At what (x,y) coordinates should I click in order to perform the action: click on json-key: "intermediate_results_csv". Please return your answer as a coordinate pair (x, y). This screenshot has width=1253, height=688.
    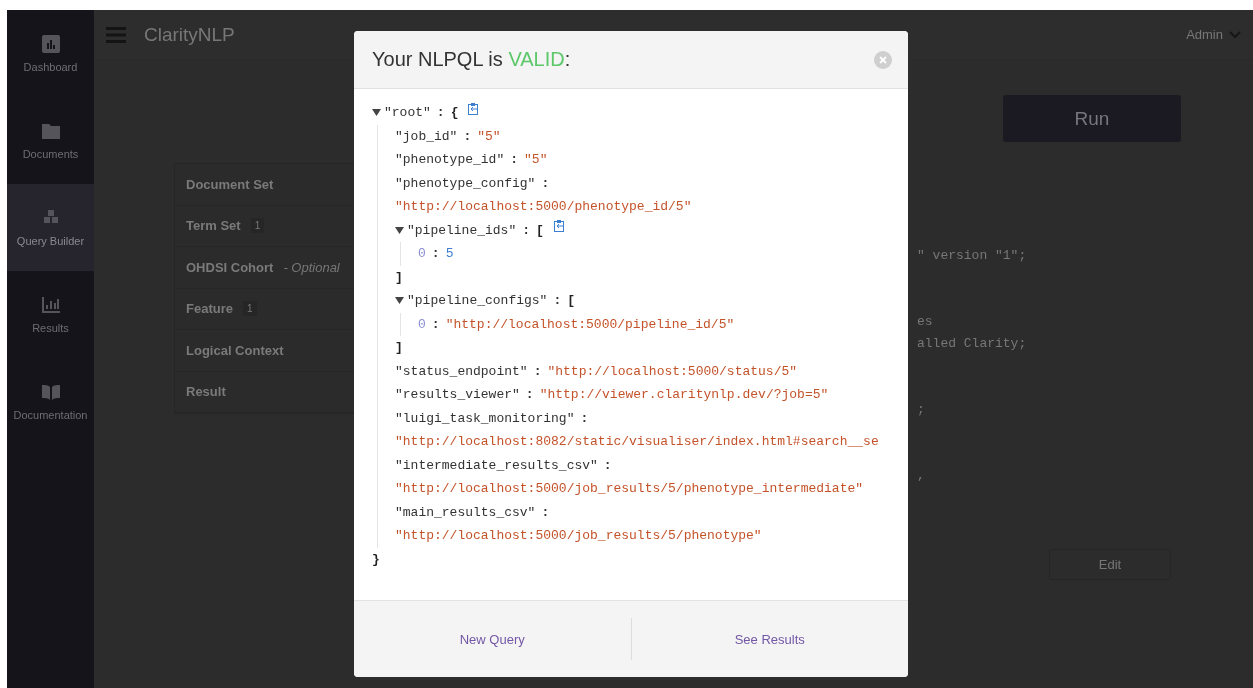
    Looking at the image, I should click on (496, 465).